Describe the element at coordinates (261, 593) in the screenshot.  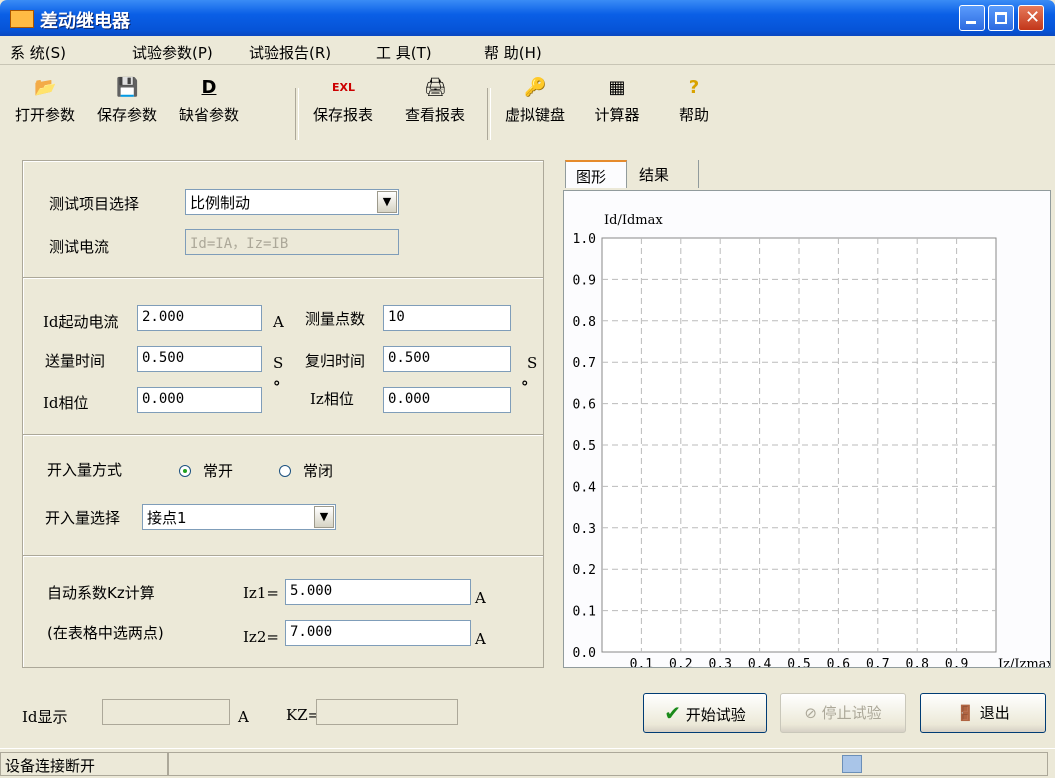
I see `iz1-label: Iz1=` at that location.